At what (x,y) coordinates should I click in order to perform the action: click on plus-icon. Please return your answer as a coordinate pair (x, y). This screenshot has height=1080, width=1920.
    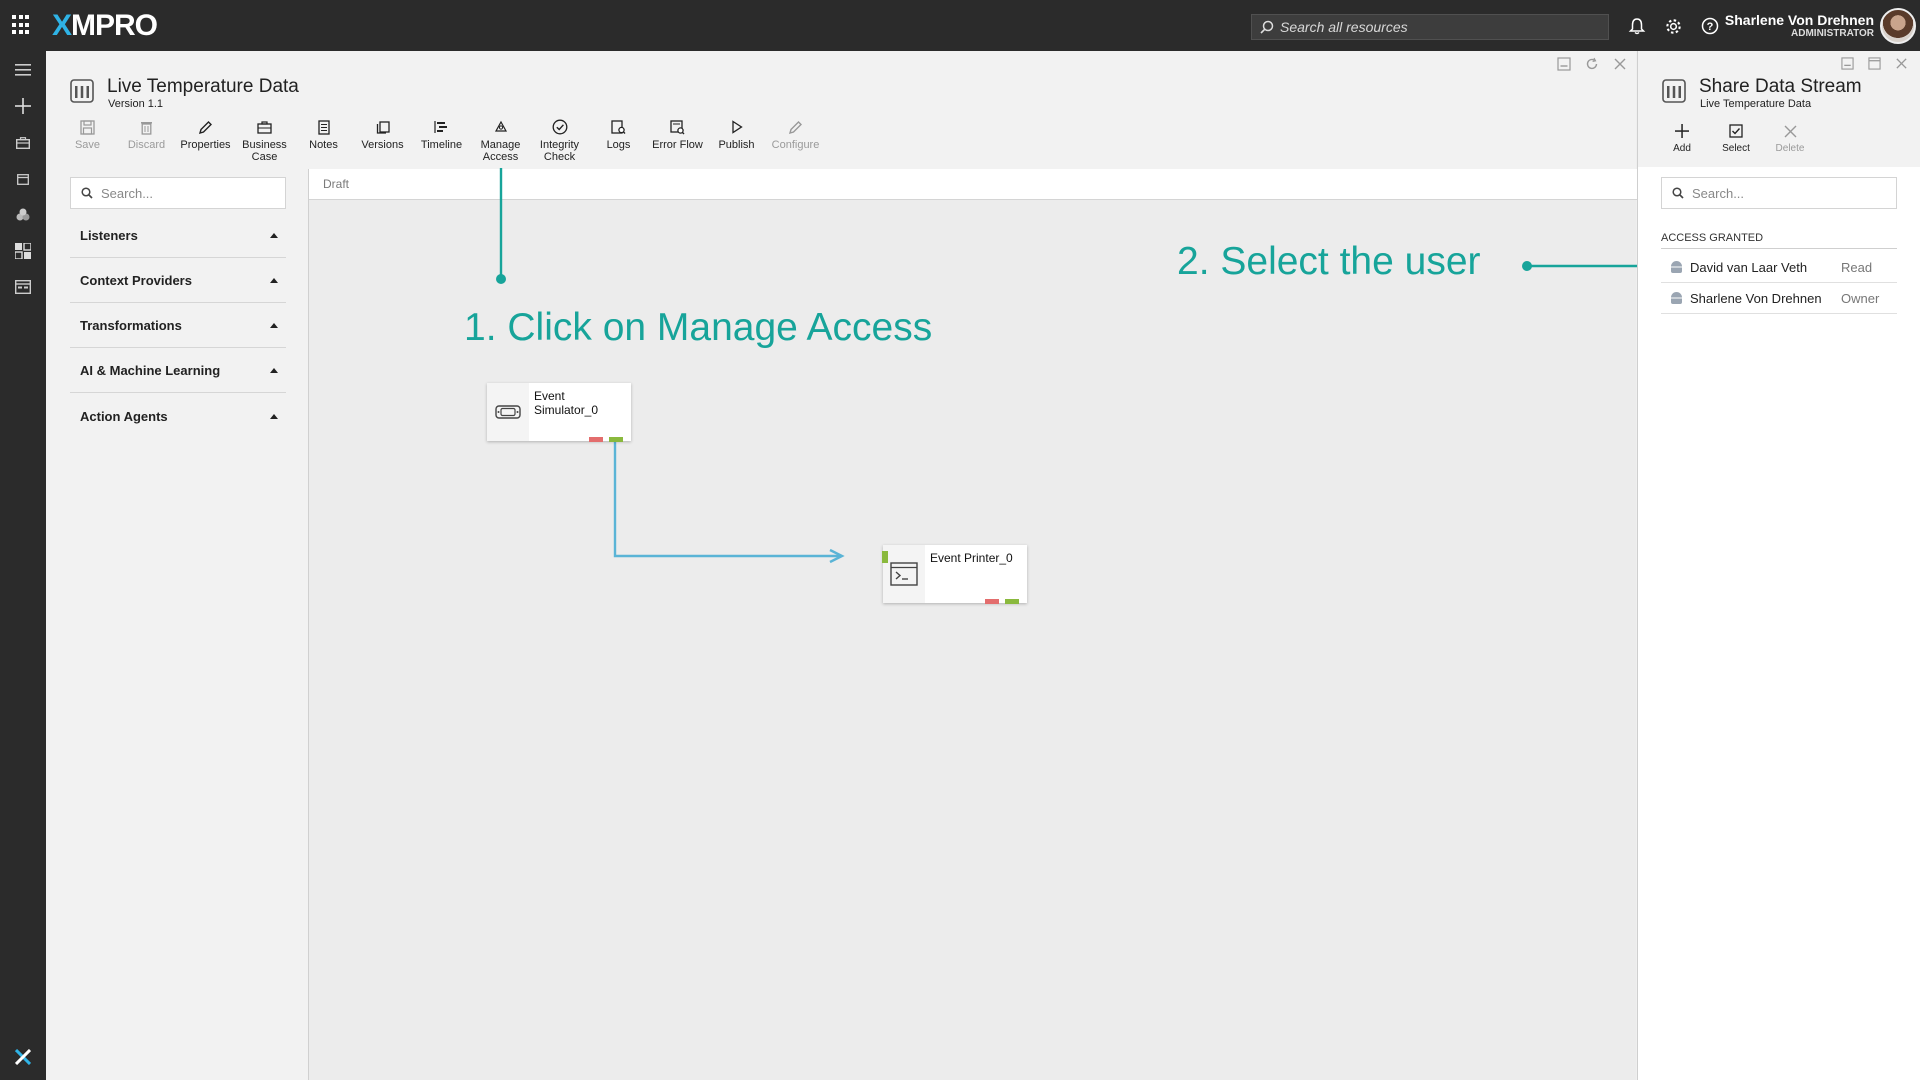
    Looking at the image, I should click on (1682, 131).